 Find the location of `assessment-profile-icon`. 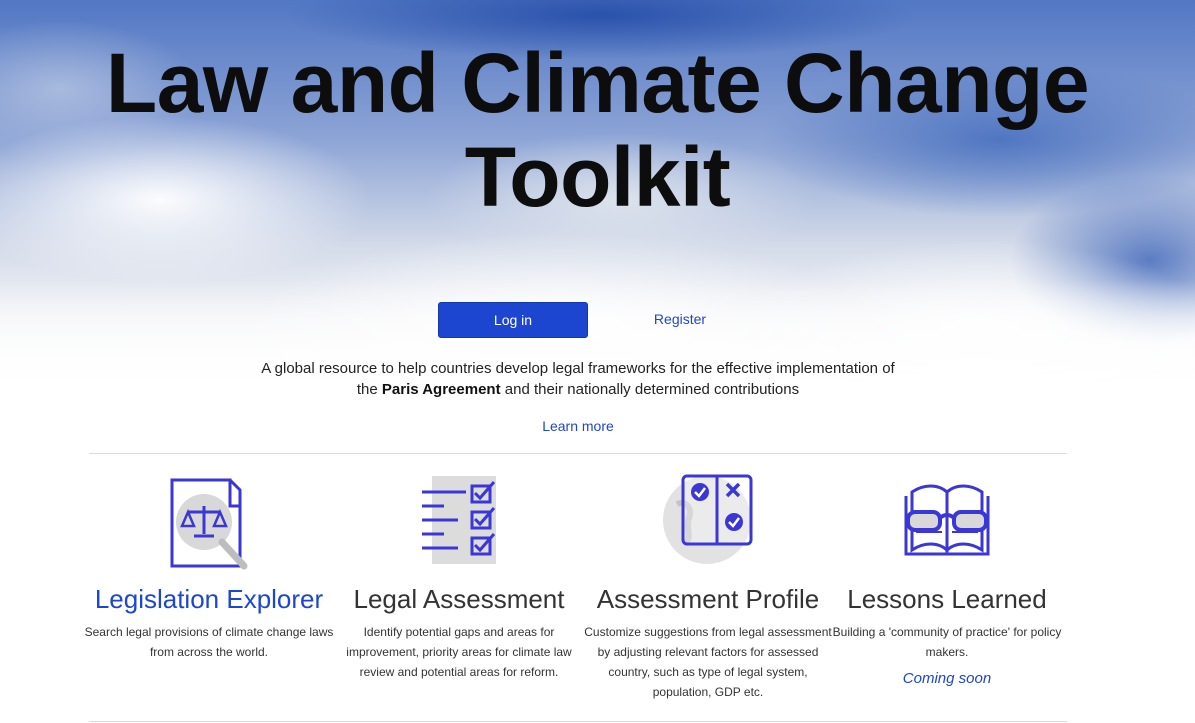

assessment-profile-icon is located at coordinates (708, 520).